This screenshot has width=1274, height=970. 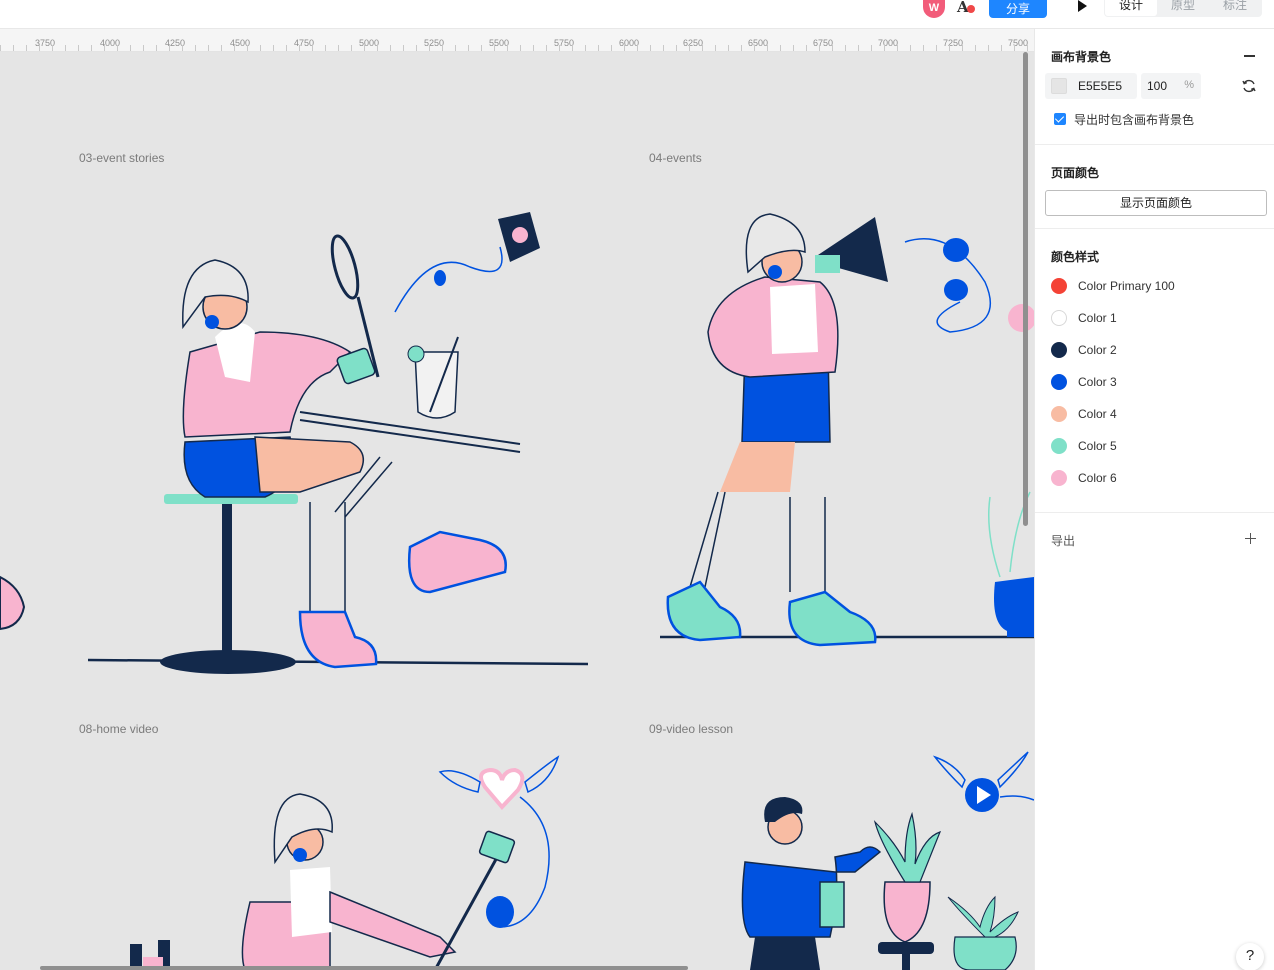 I want to click on help-button: ?, so click(x=1250, y=956).